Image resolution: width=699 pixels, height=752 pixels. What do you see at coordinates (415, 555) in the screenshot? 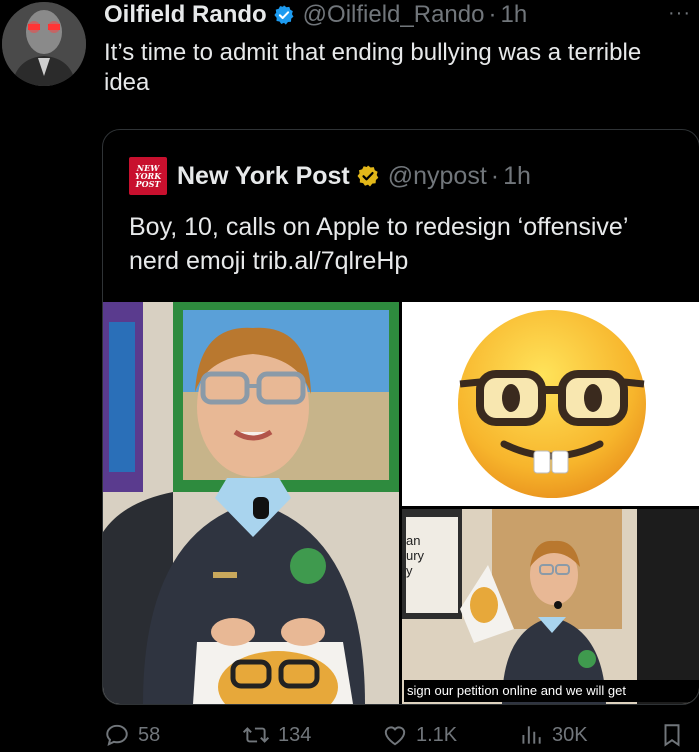
I see `board-text-2: ury` at bounding box center [415, 555].